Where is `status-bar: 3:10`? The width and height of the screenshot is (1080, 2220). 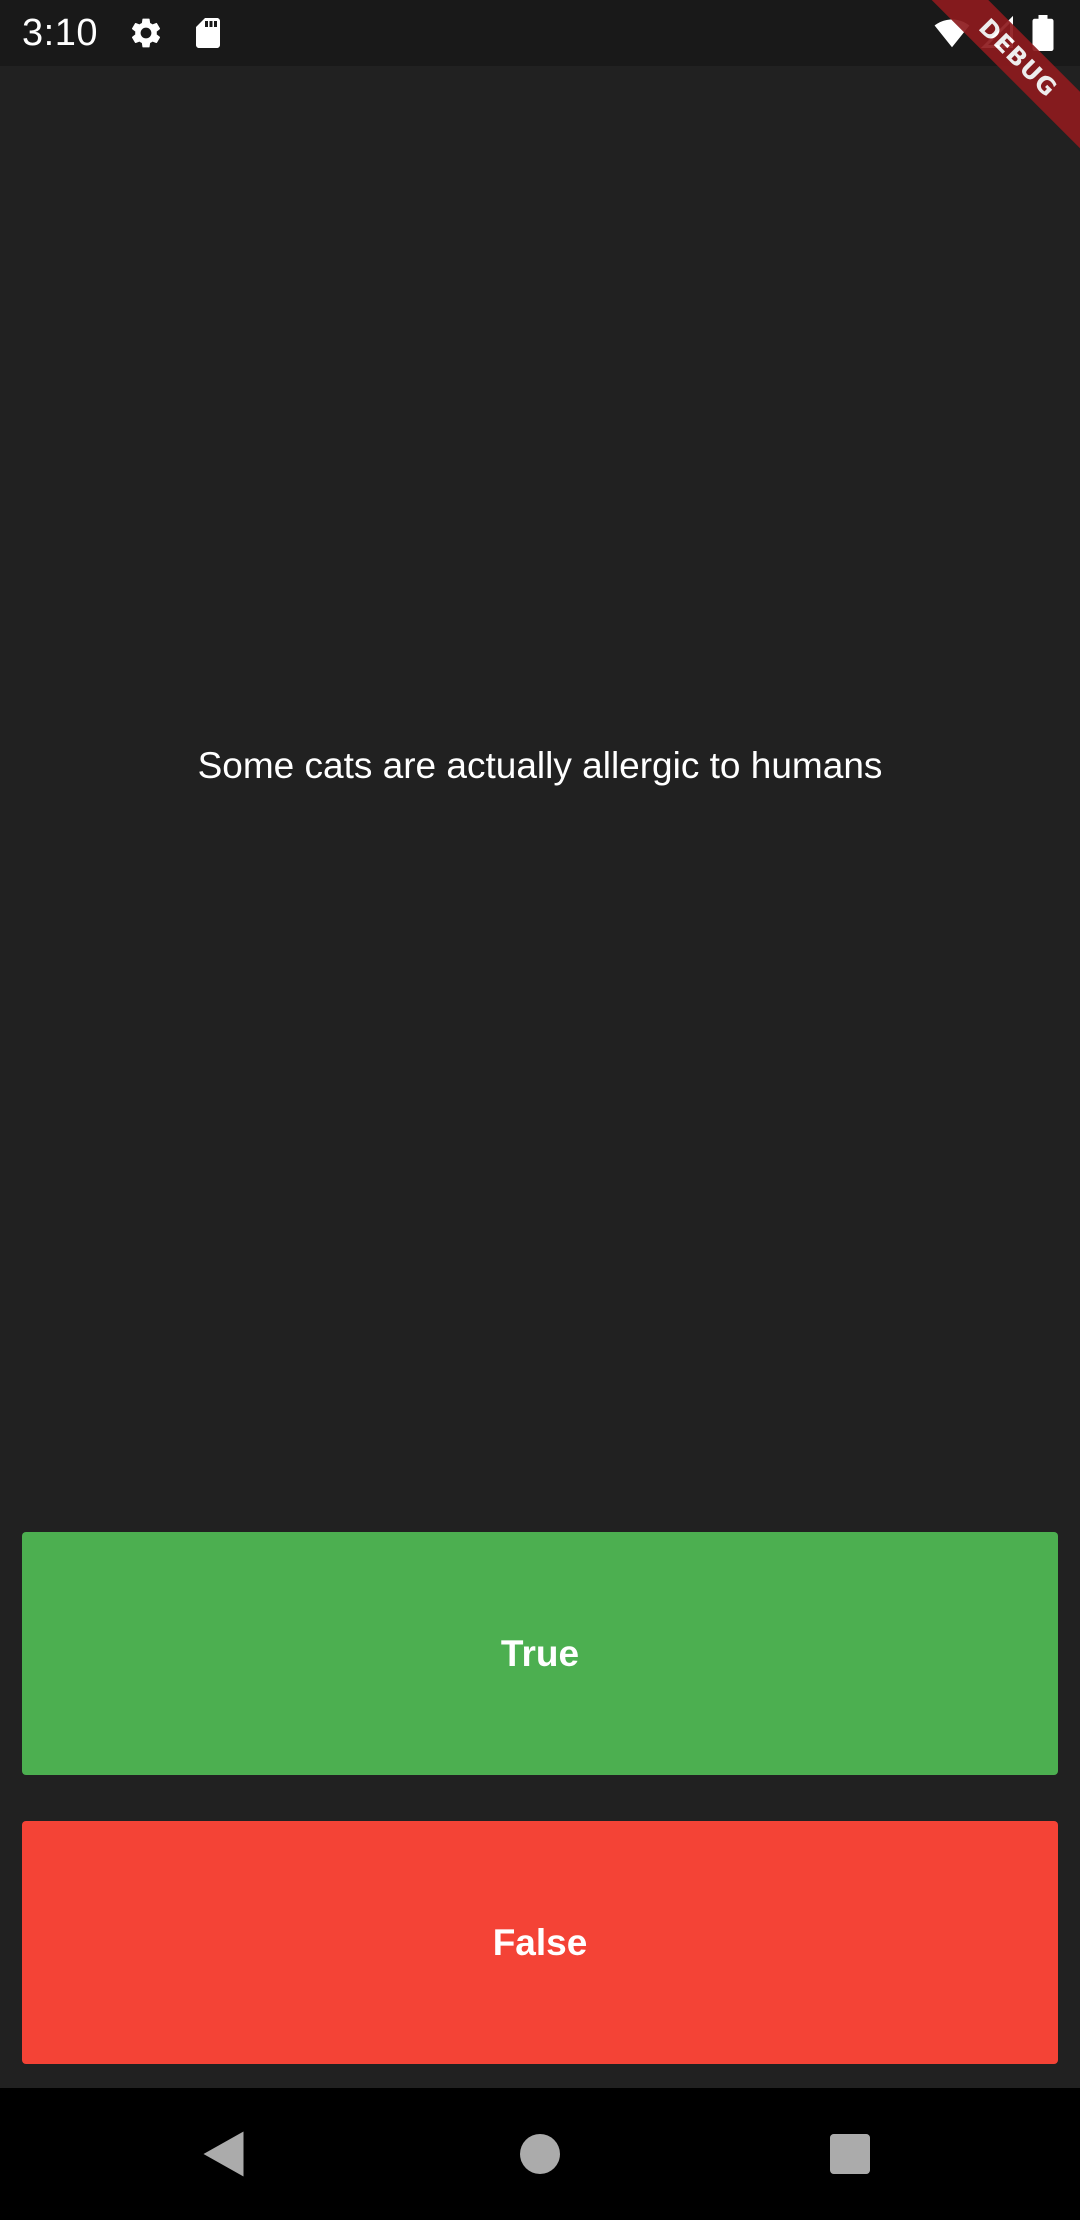
status-bar: 3:10 is located at coordinates (540, 33).